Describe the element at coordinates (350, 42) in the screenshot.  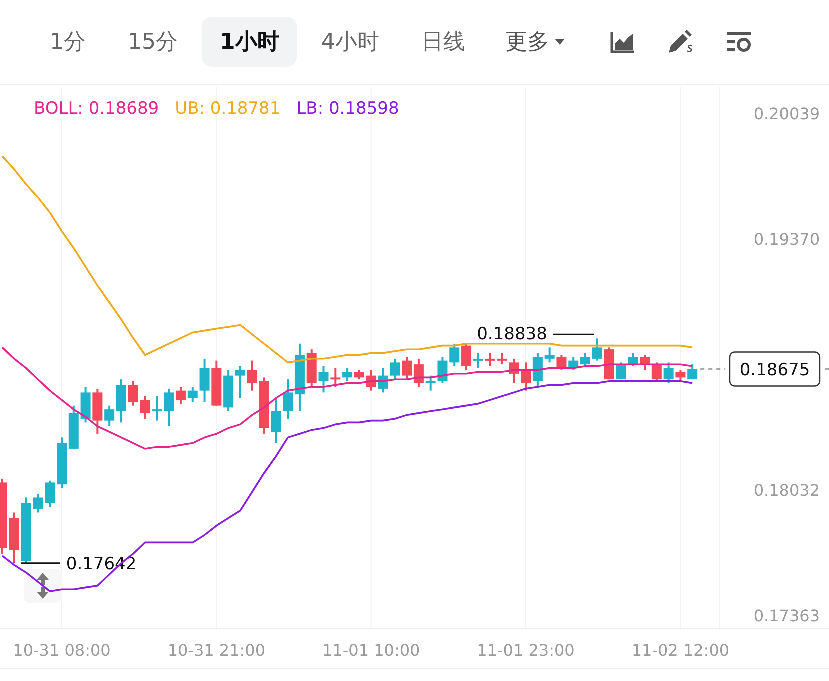
I see `timeframe-tab: 4小时` at that location.